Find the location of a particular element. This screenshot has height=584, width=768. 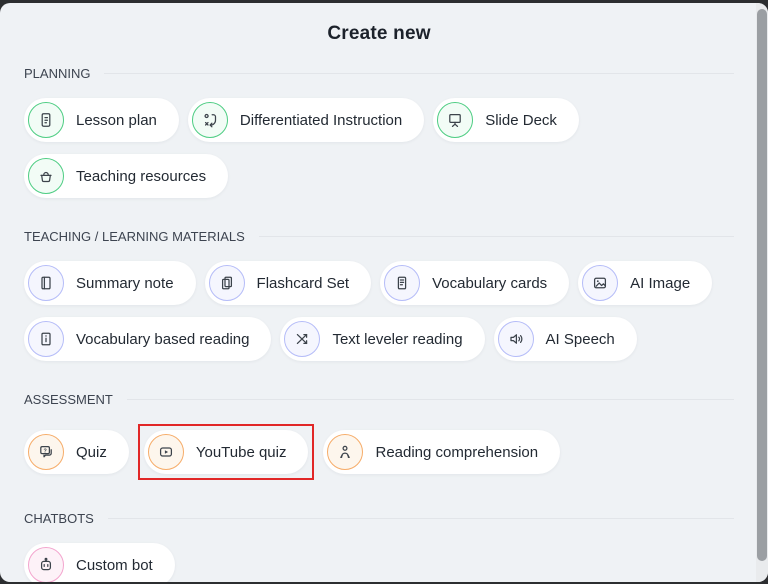

scrollbar-track is located at coordinates (762, 292).